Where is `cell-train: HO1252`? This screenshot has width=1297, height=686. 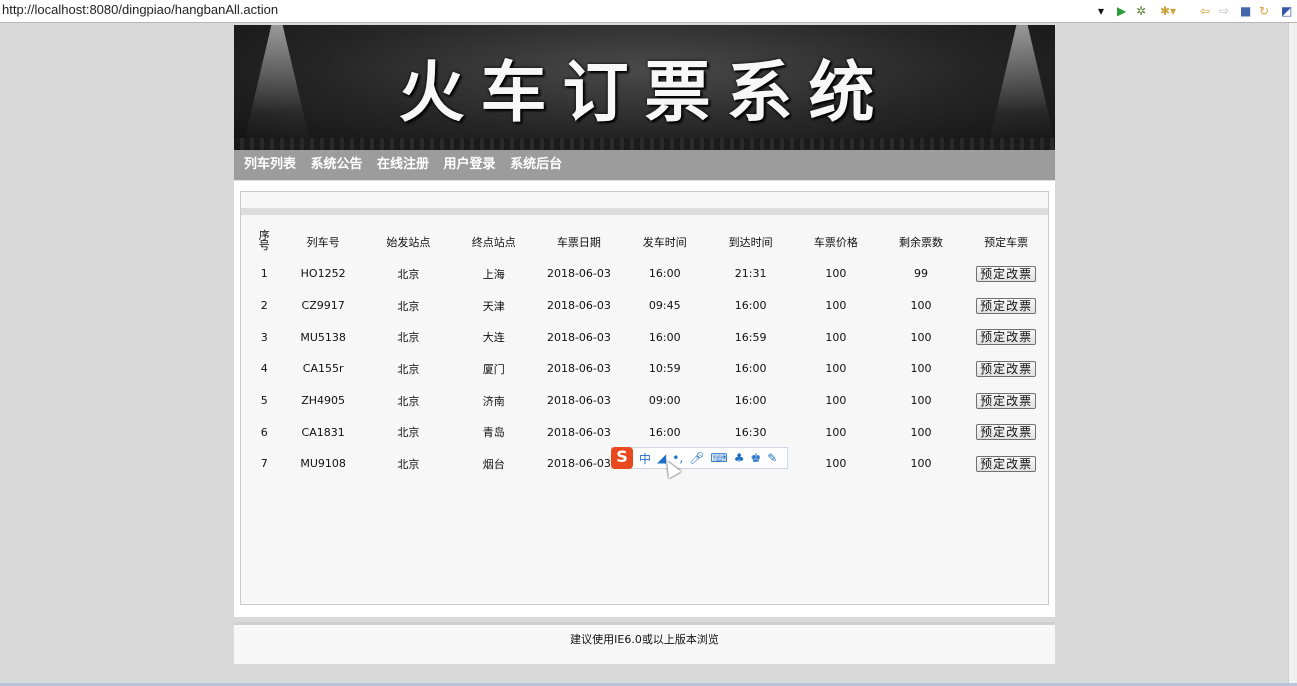
cell-train: HO1252 is located at coordinates (323, 274).